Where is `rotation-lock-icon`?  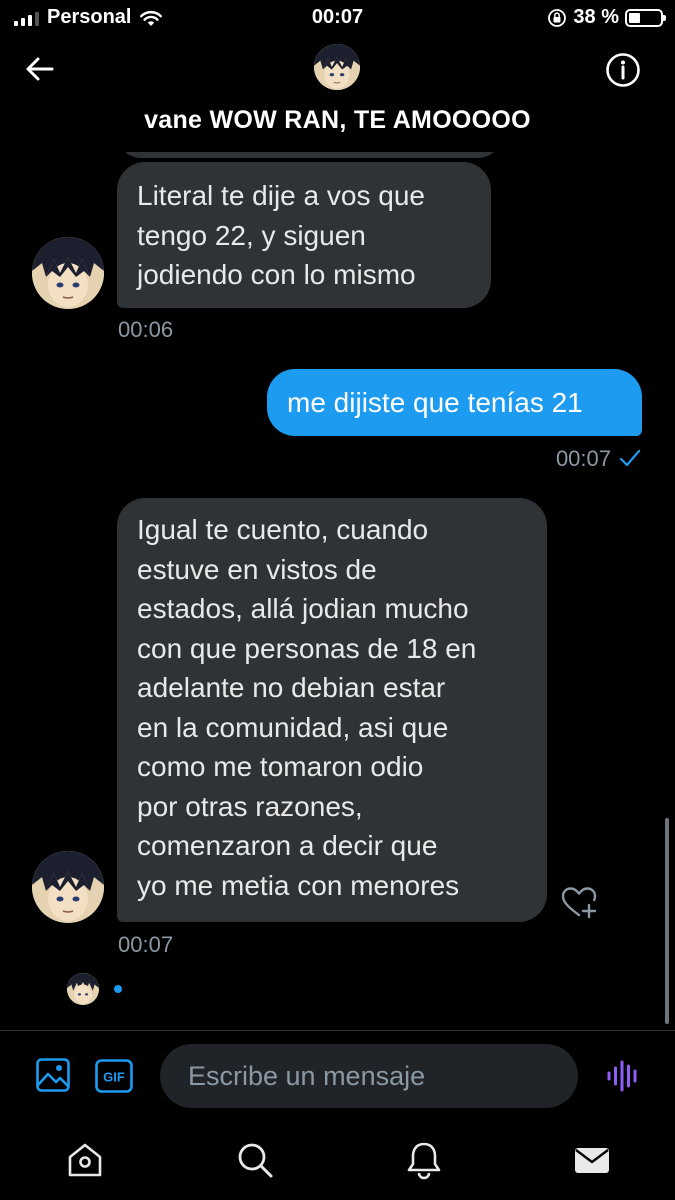
rotation-lock-icon is located at coordinates (557, 17).